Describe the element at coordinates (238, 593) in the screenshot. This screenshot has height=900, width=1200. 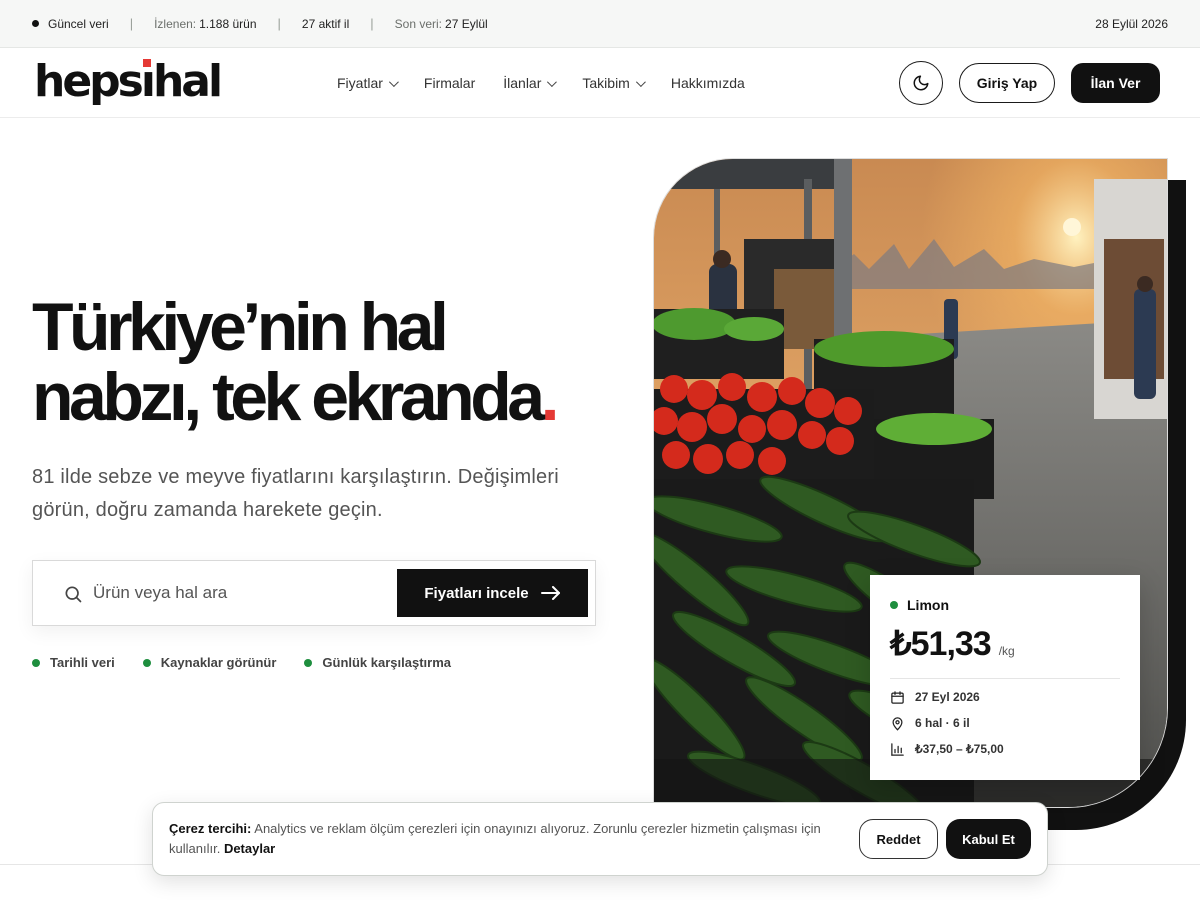
I see `search-input` at that location.